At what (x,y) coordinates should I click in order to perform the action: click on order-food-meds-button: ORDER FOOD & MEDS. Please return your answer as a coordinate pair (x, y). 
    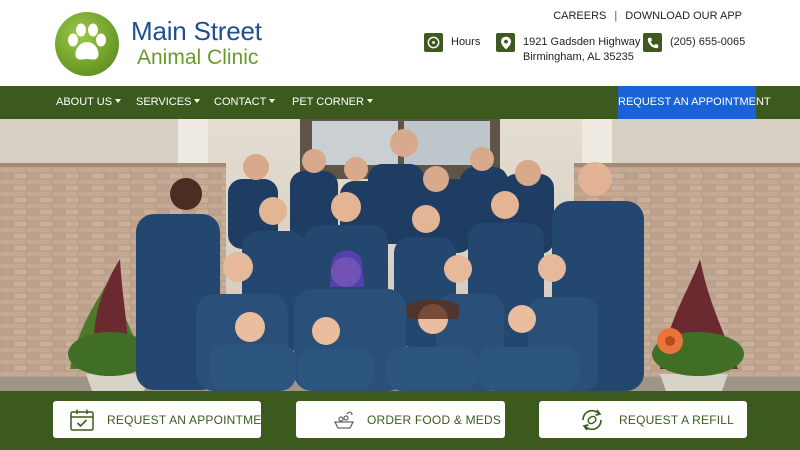
    Looking at the image, I should click on (400, 419).